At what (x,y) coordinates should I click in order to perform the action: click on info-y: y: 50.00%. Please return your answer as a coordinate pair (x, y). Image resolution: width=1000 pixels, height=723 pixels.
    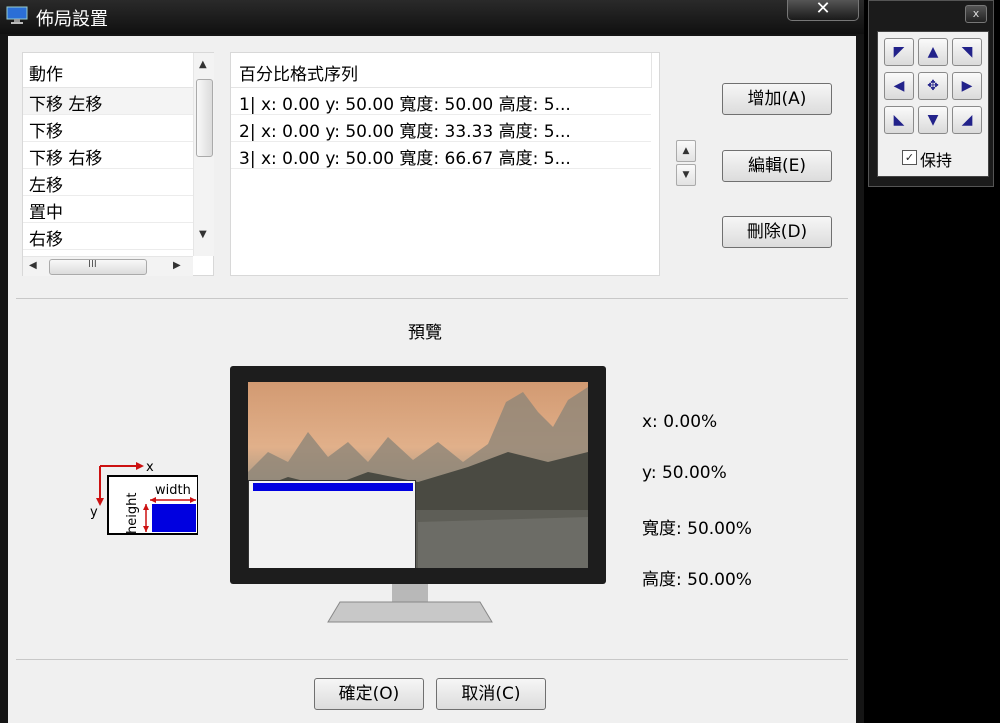
    Looking at the image, I should click on (684, 473).